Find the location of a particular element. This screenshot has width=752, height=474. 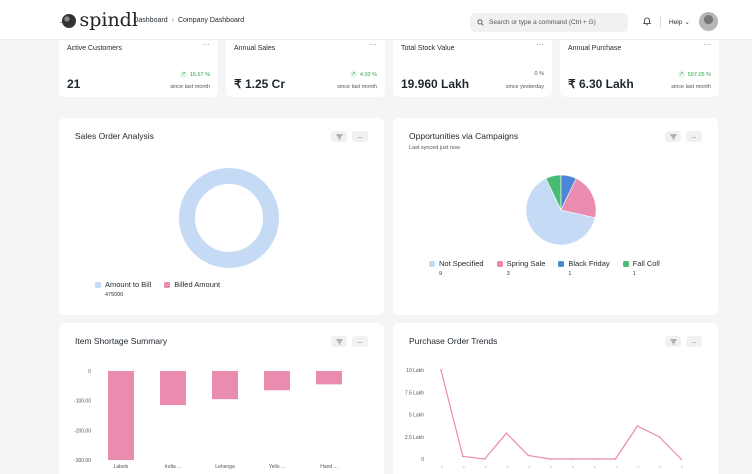

y-tick-label: 7.5 Lakh is located at coordinates (414, 393).